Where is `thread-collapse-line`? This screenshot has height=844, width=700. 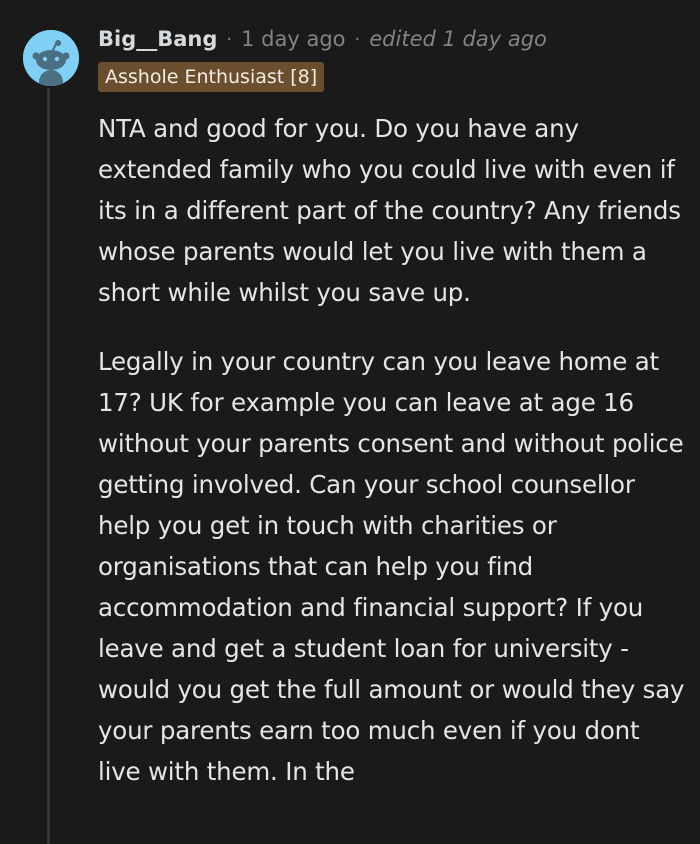
thread-collapse-line is located at coordinates (48, 466).